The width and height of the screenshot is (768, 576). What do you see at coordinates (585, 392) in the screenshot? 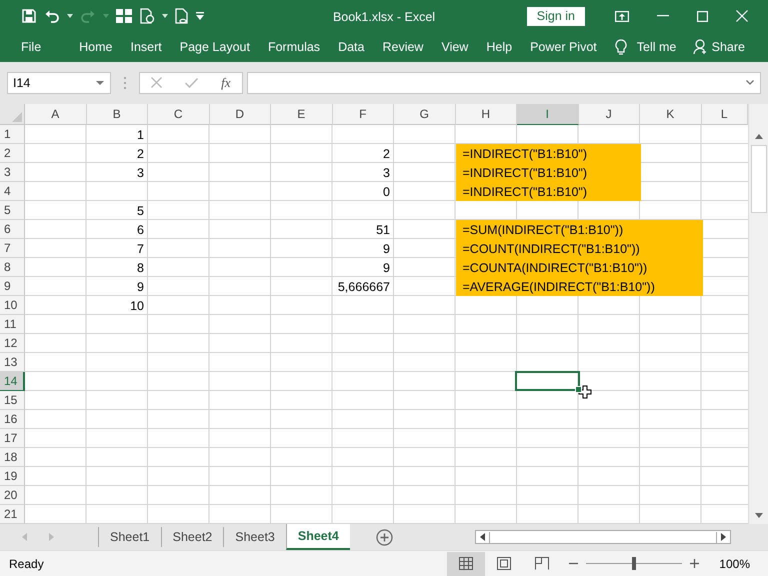
I see `plus-cursor-icon` at bounding box center [585, 392].